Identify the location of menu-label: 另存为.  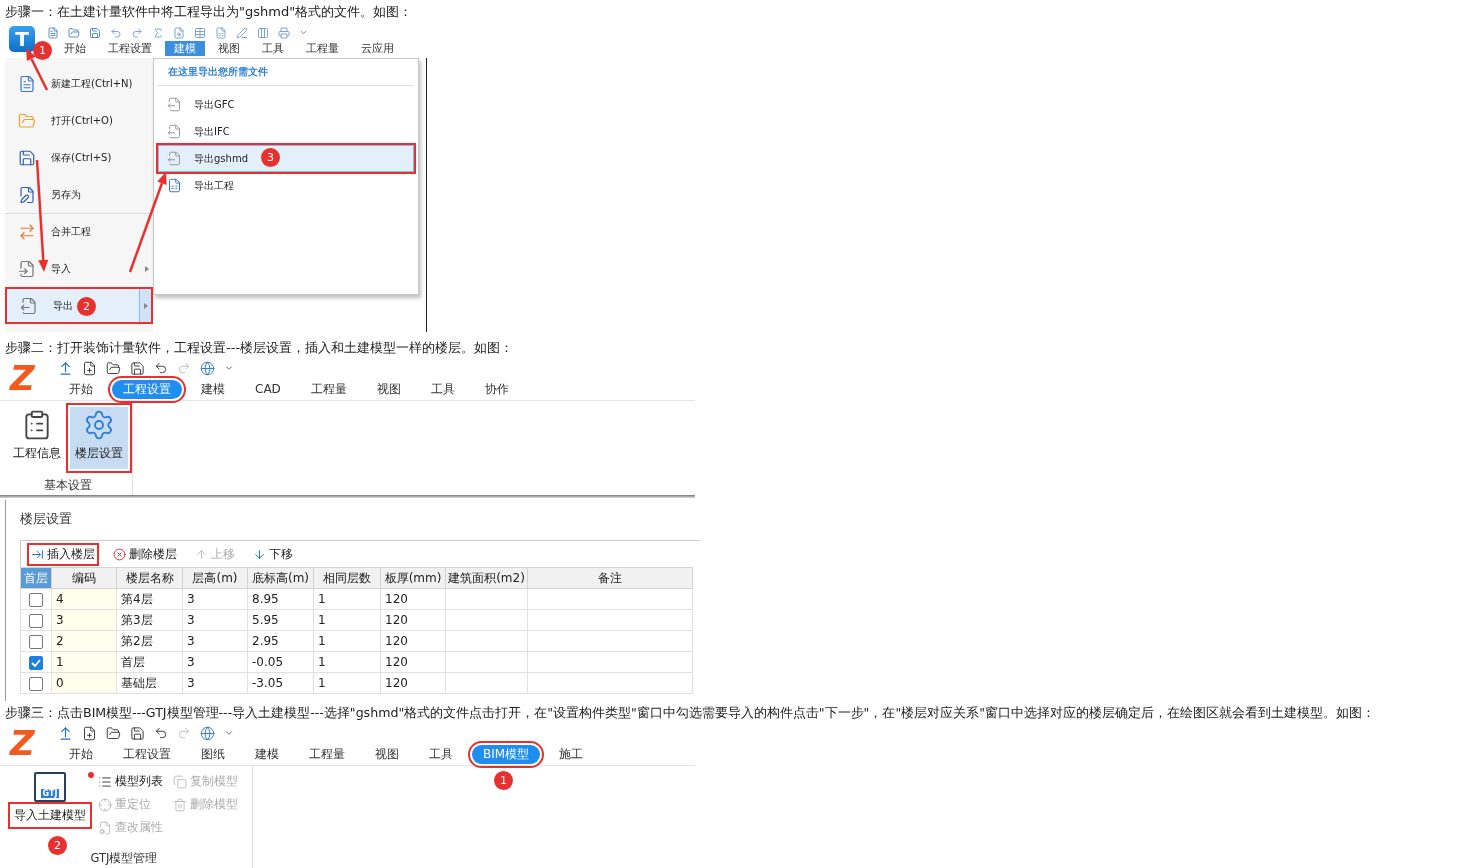
(66, 195).